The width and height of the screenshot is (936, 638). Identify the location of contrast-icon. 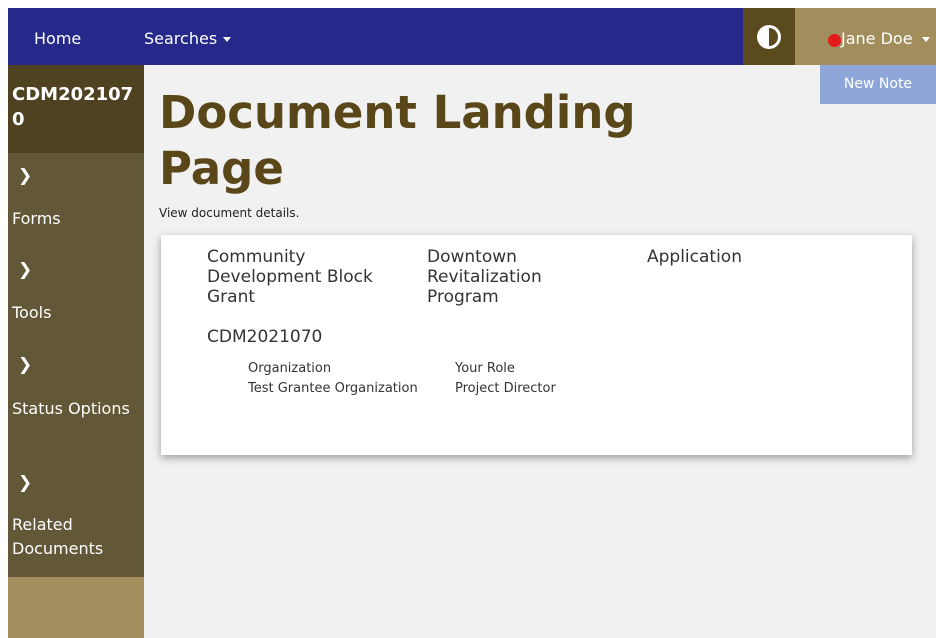
(769, 37).